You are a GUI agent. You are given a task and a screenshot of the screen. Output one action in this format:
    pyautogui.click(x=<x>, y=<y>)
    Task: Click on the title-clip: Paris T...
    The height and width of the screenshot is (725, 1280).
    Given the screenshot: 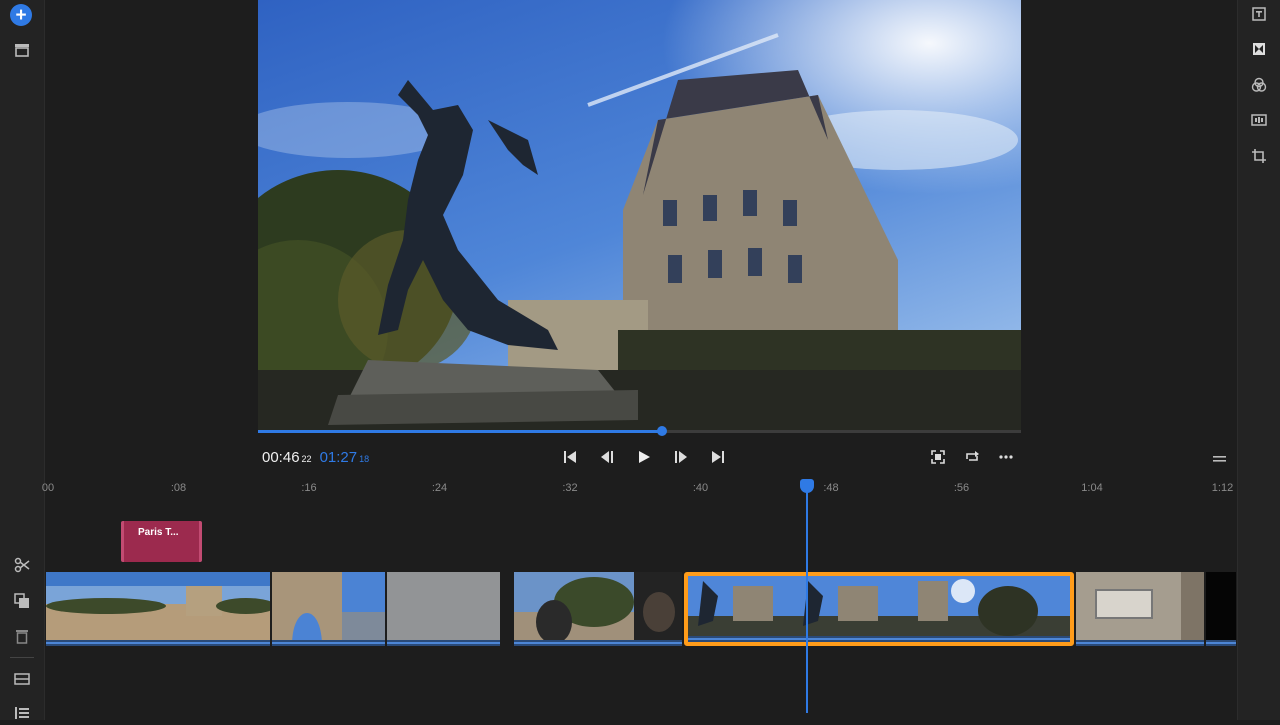 What is the action you would take?
    pyautogui.click(x=161, y=541)
    